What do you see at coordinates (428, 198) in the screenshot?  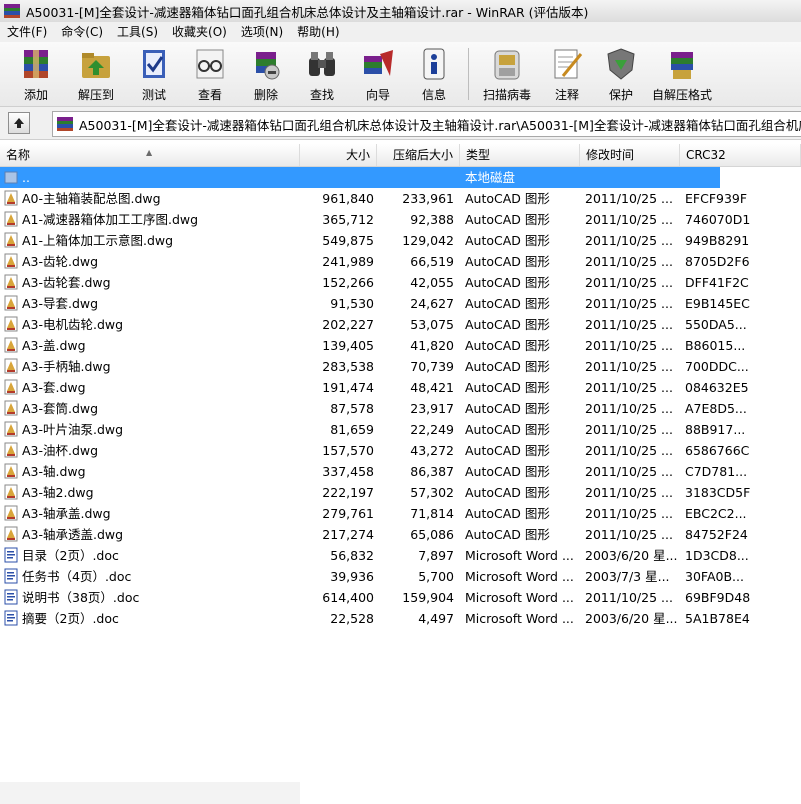 I see `file-packed-size: 233,961` at bounding box center [428, 198].